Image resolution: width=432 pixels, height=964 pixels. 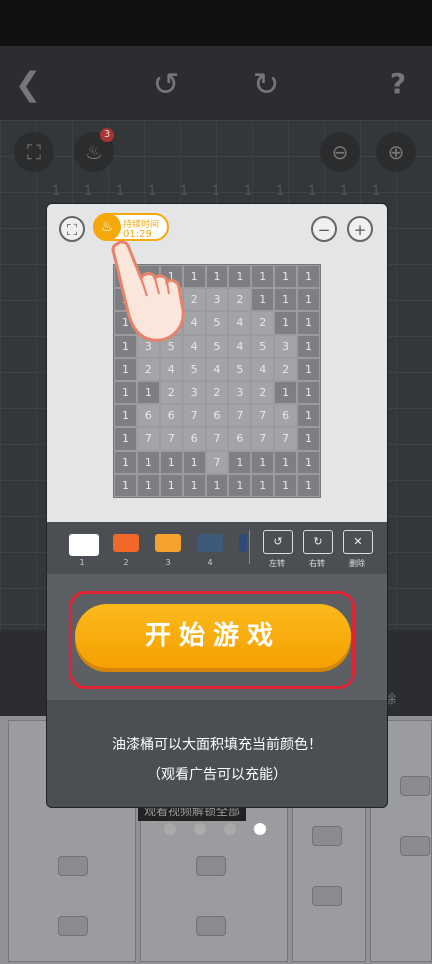 I want to click on background-number: 1, so click(x=312, y=191).